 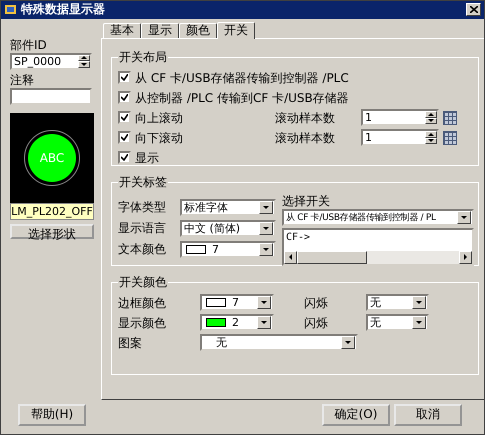 I want to click on tab: 开关, so click(x=236, y=30).